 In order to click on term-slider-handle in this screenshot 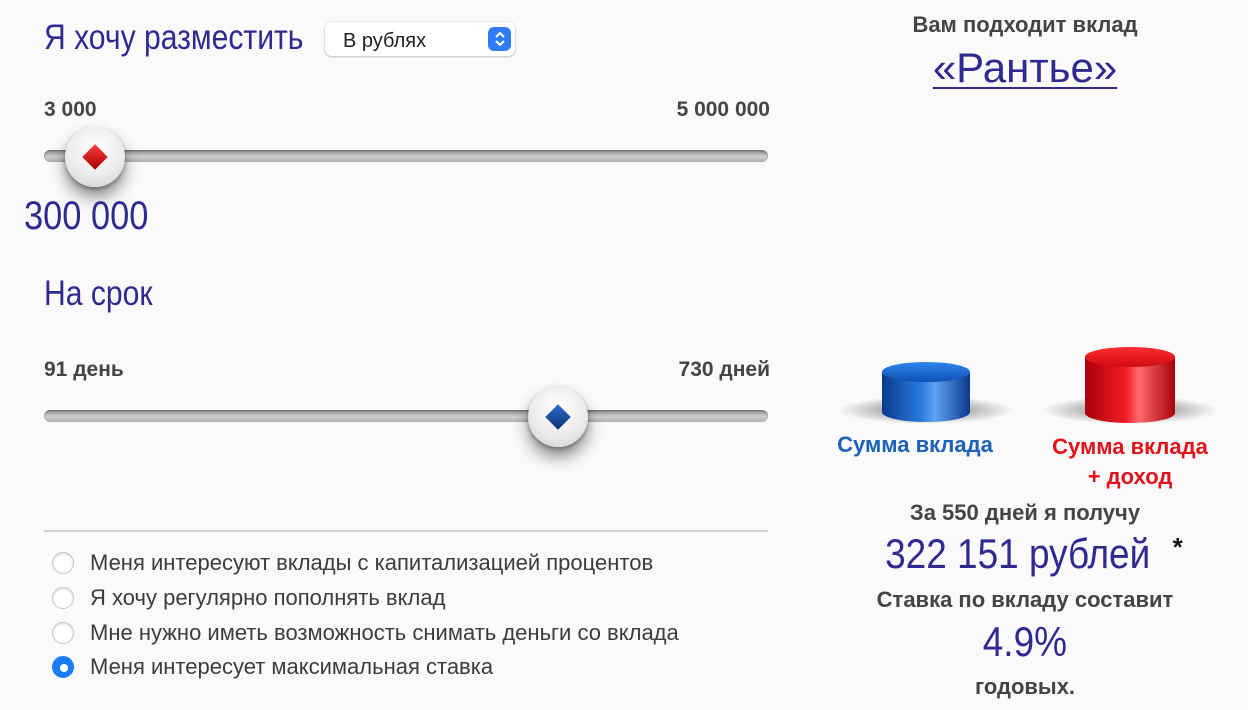, I will do `click(558, 417)`.